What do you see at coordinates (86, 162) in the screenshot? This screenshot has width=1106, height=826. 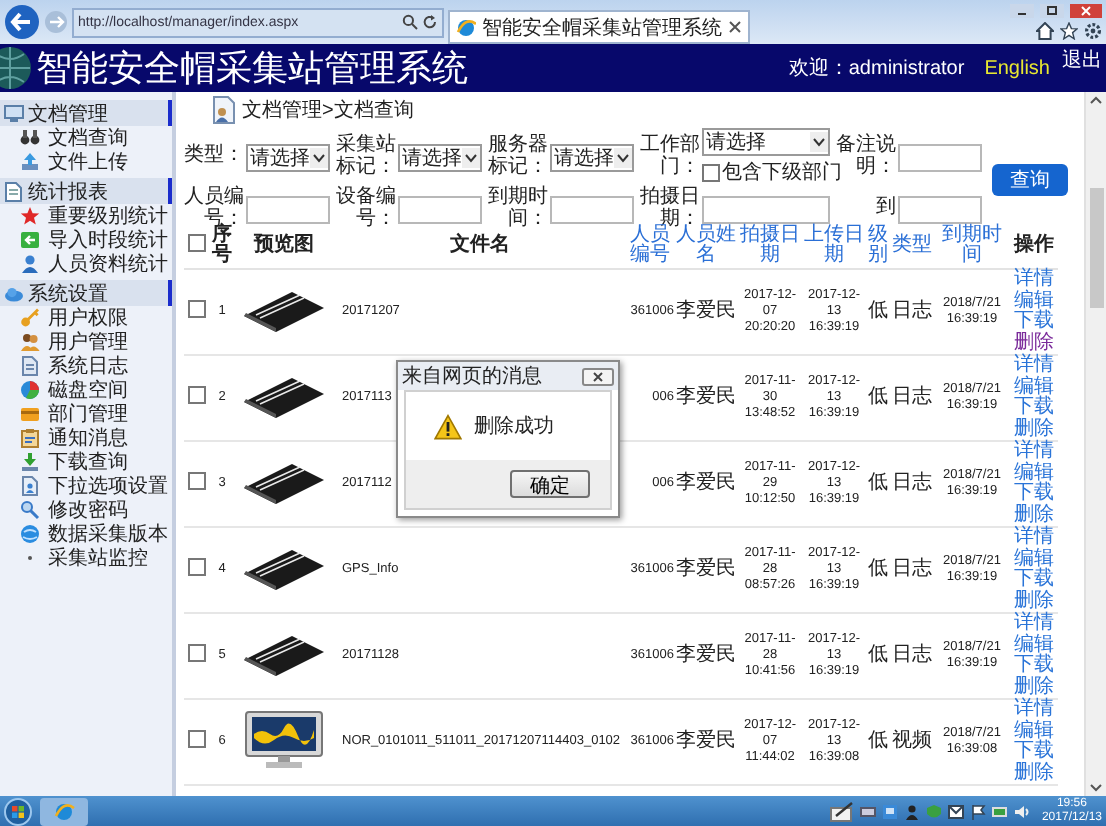 I see `sidebar-item: 文件上传` at bounding box center [86, 162].